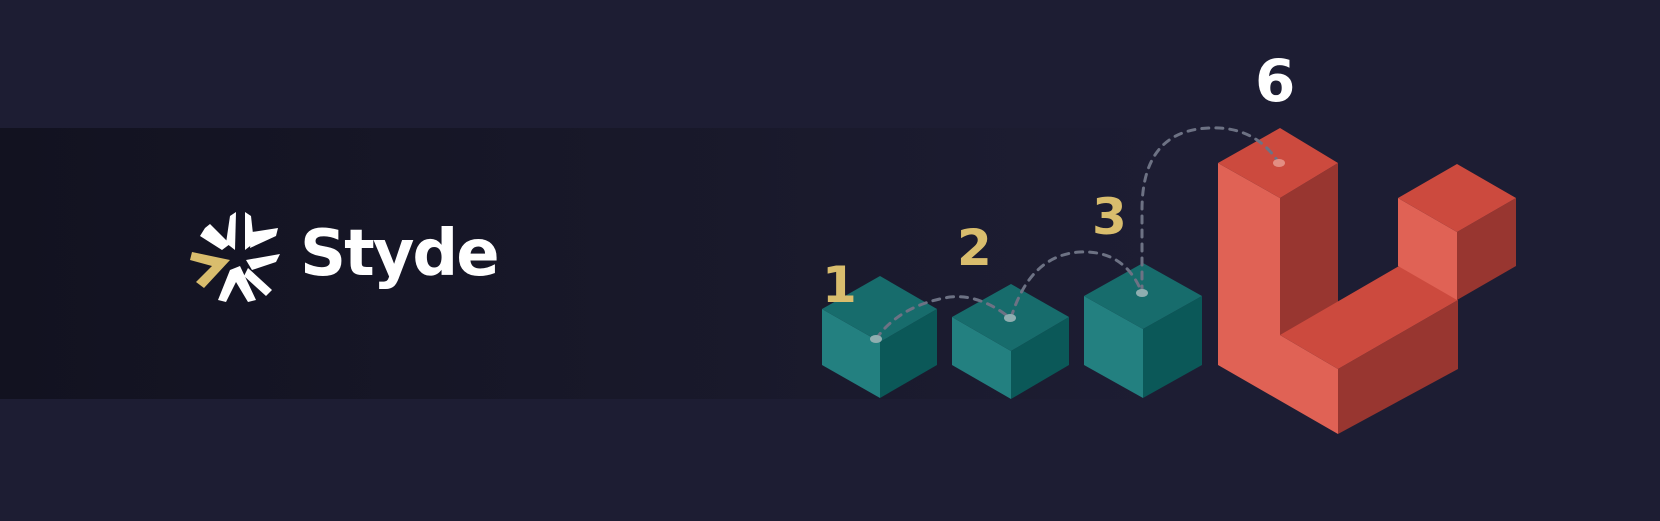 The image size is (1660, 521). What do you see at coordinates (1109, 217) in the screenshot?
I see `step-number-3: 3` at bounding box center [1109, 217].